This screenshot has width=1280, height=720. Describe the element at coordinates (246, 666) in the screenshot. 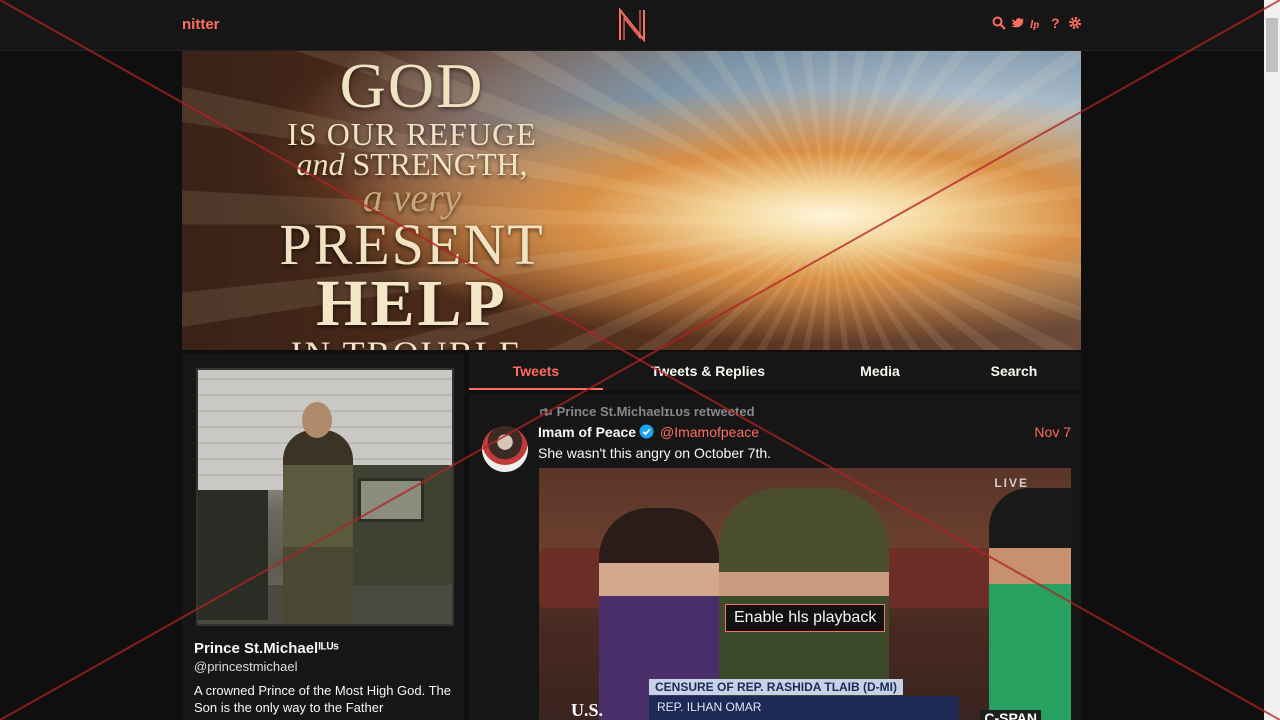

I see `profile-handle: @princestmichael` at that location.